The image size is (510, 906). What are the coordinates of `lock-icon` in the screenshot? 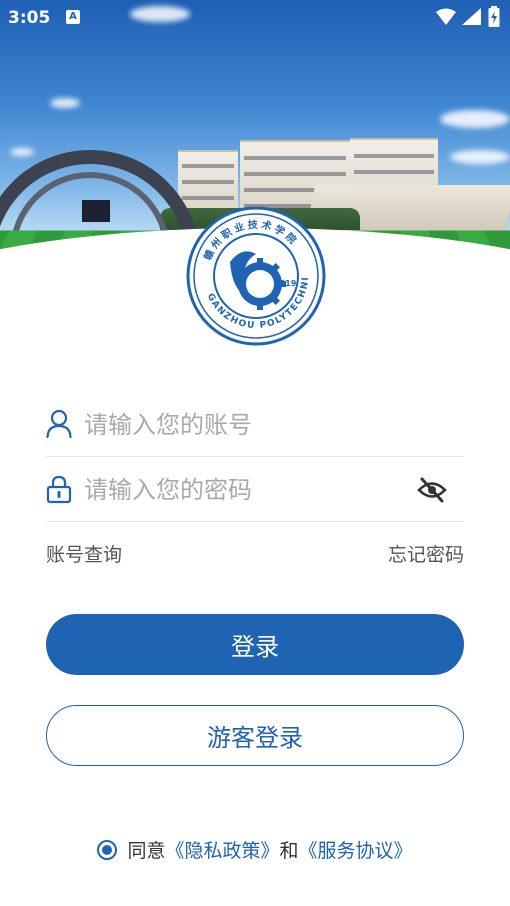 It's located at (59, 489).